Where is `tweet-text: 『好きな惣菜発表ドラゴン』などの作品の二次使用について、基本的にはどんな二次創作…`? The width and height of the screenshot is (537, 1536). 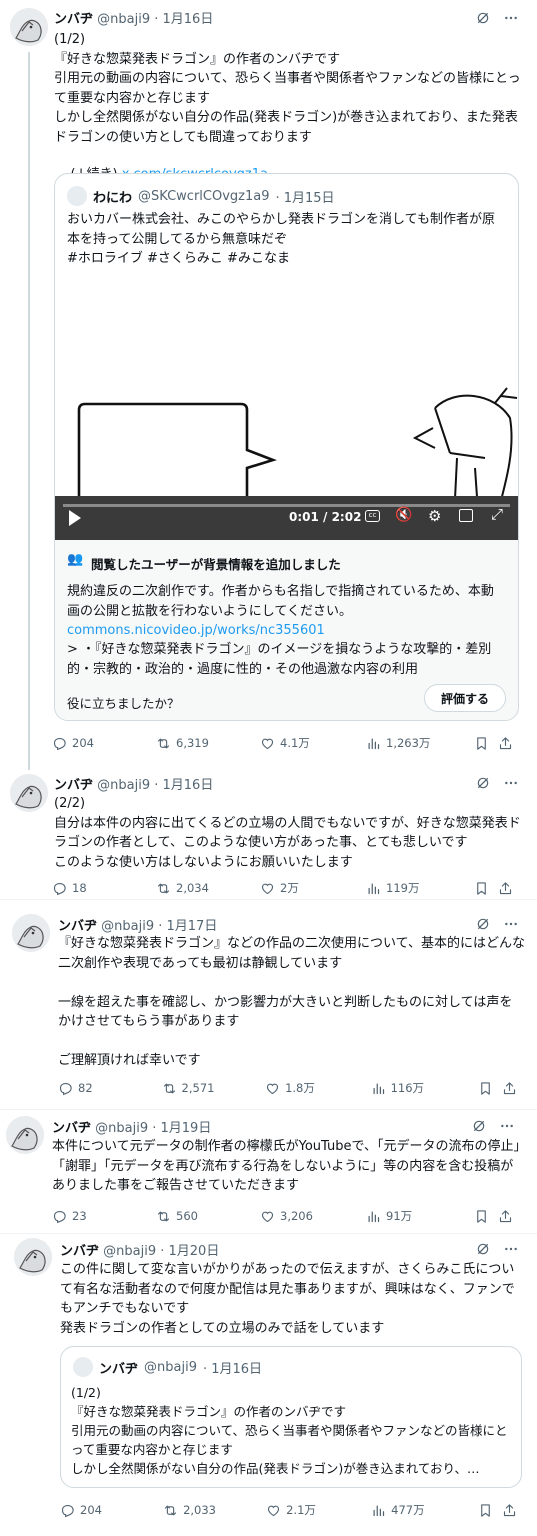 tweet-text: 『好きな惣菜発表ドラゴン』などの作品の二次使用について、基本的にはどんな二次創作… is located at coordinates (291, 1002).